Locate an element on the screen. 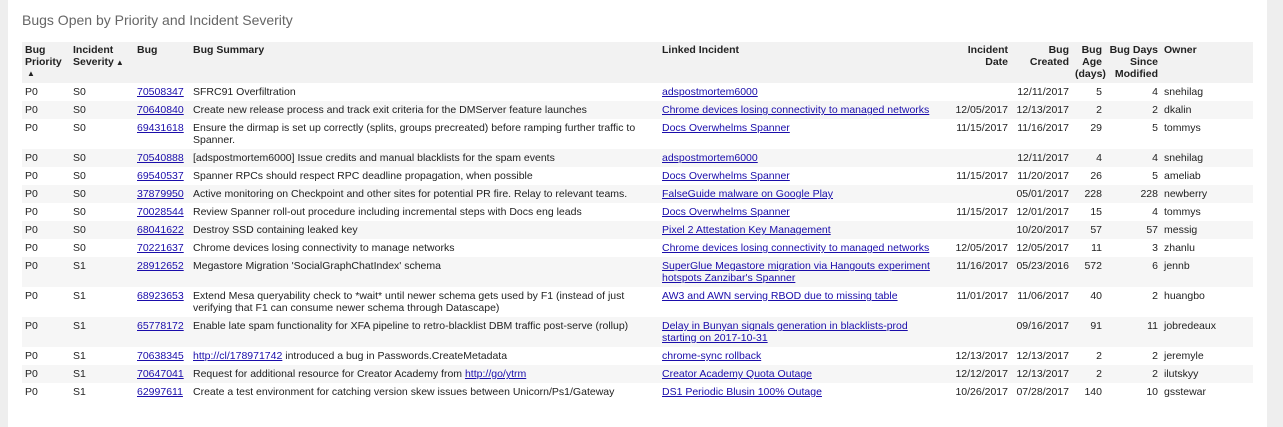  bug-id-link: 70540888 is located at coordinates (160, 158).